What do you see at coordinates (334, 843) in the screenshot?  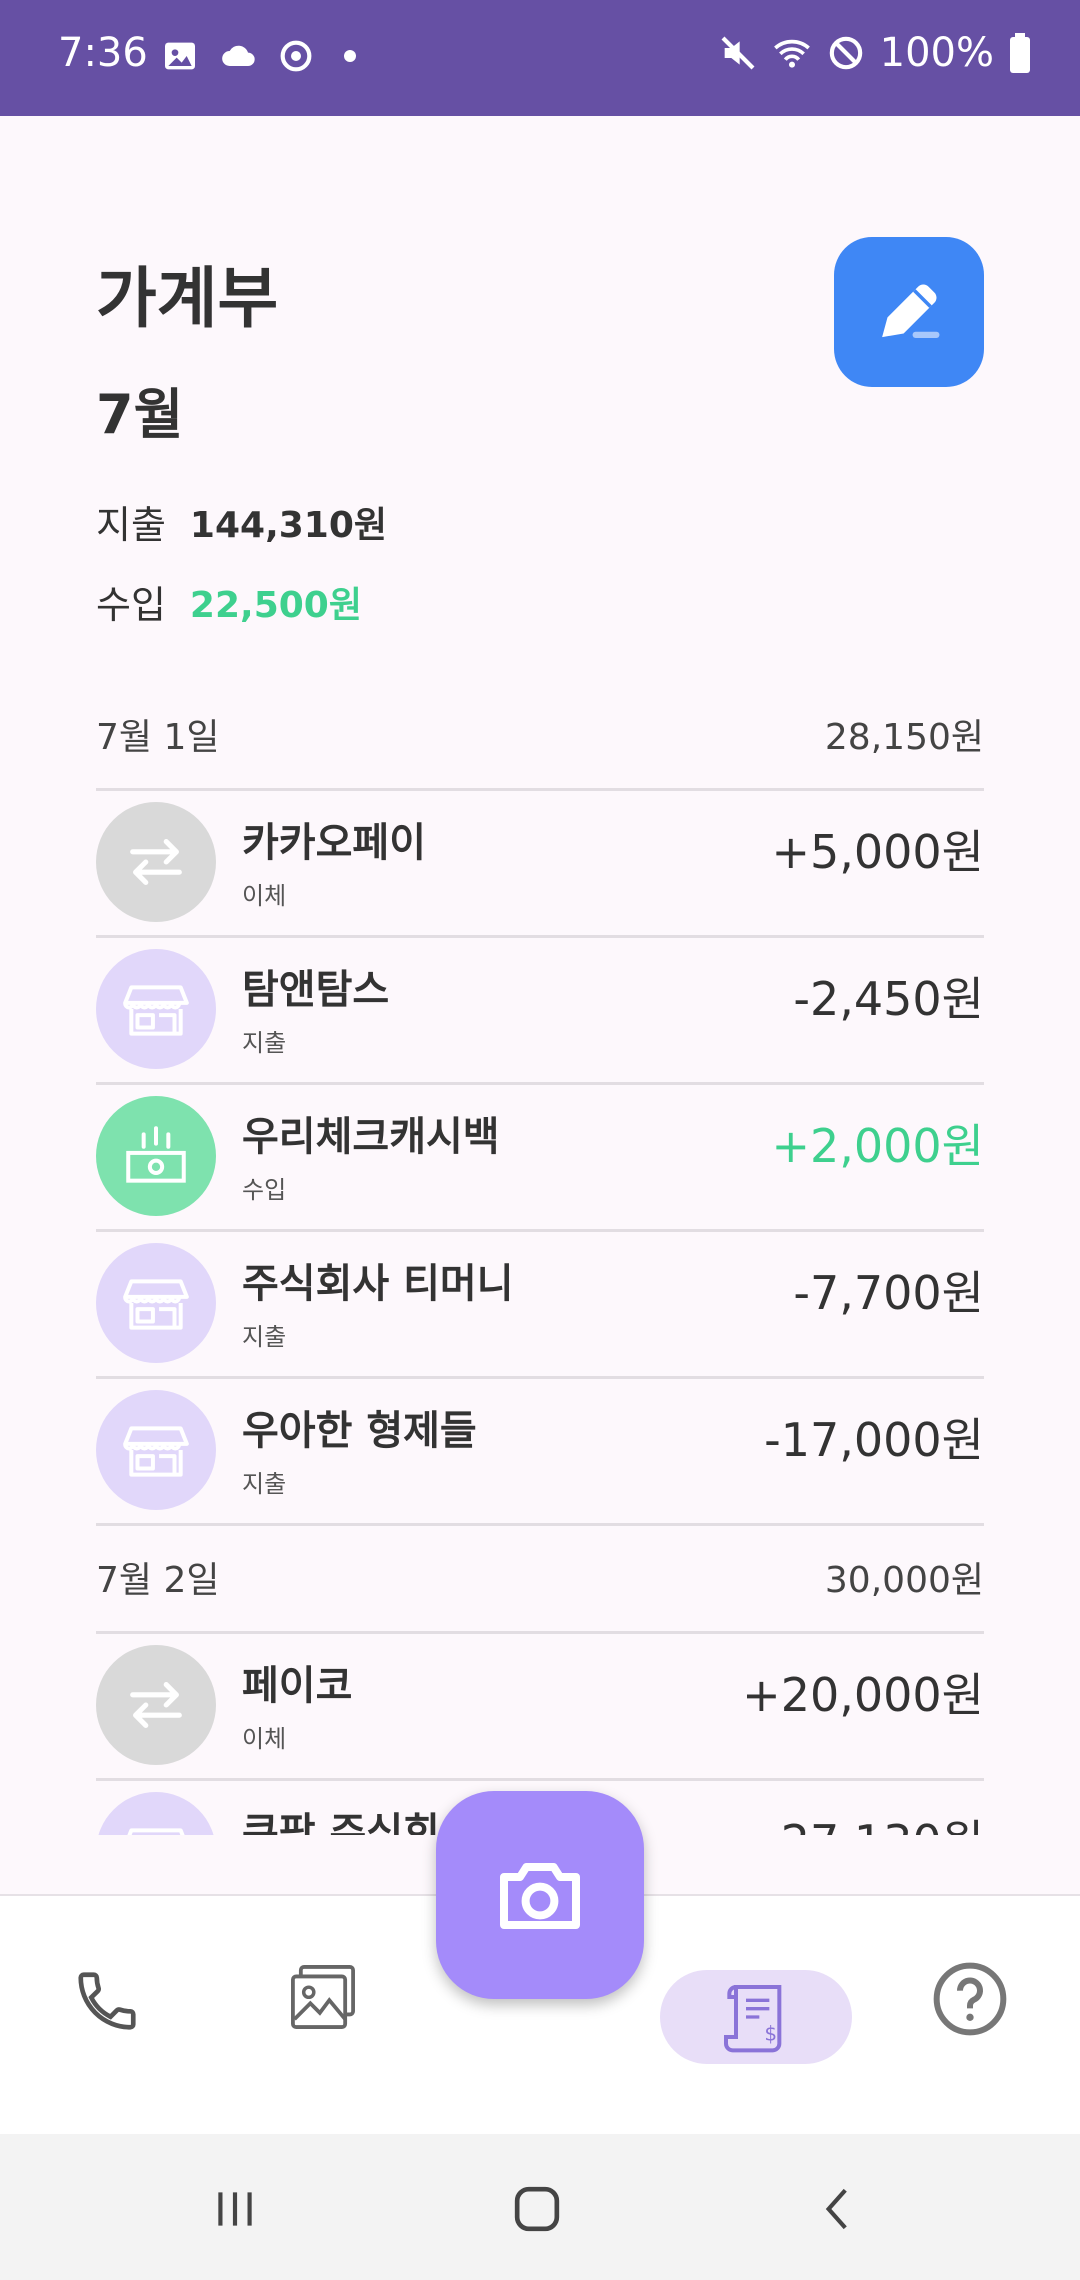 I see `transaction-name: 카카오페이` at bounding box center [334, 843].